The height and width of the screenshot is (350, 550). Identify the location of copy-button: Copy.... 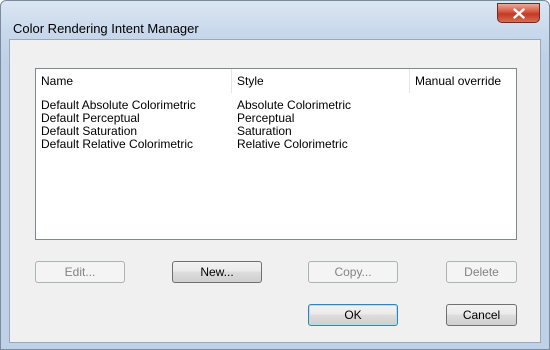
(353, 272).